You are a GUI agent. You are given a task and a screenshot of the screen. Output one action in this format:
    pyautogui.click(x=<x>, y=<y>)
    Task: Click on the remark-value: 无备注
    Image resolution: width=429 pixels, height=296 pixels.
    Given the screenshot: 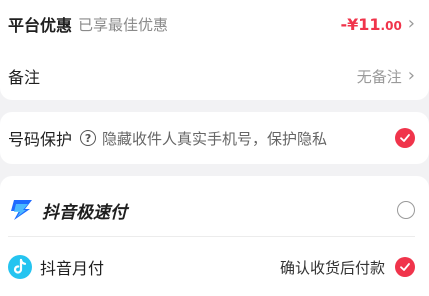 What is the action you would take?
    pyautogui.click(x=379, y=76)
    